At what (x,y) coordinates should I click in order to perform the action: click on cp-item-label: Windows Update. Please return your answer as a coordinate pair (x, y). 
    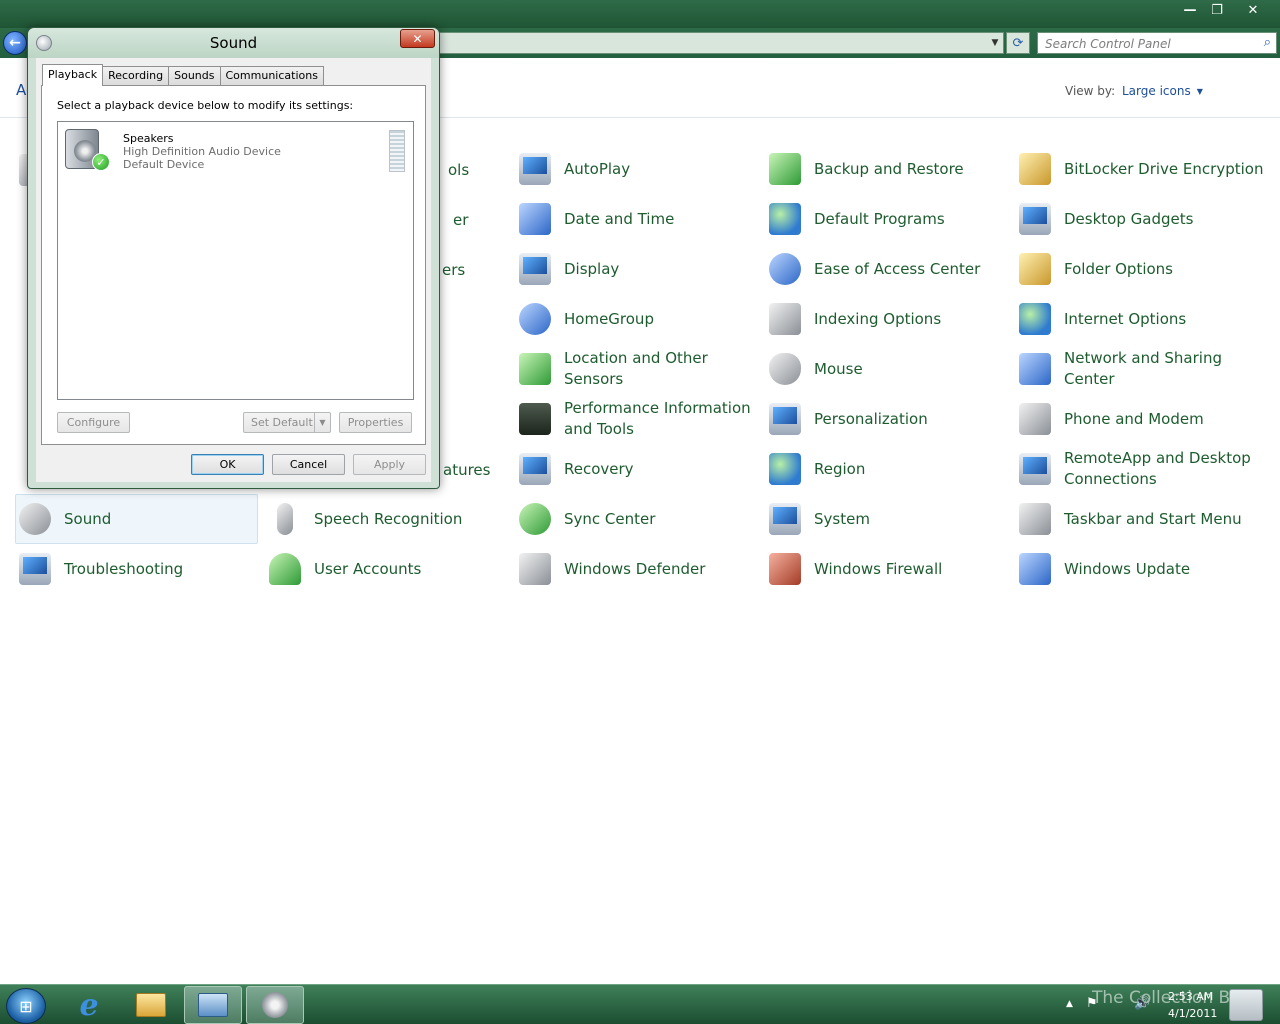
    Looking at the image, I should click on (1127, 568).